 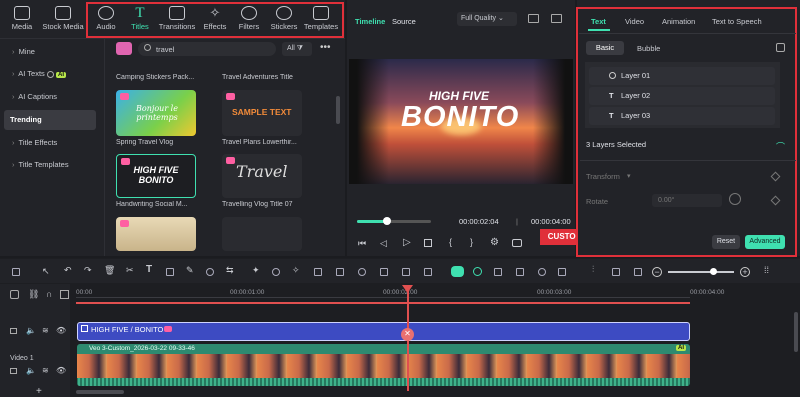 I want to click on quality-select: Full Quality ⌄, so click(x=487, y=19).